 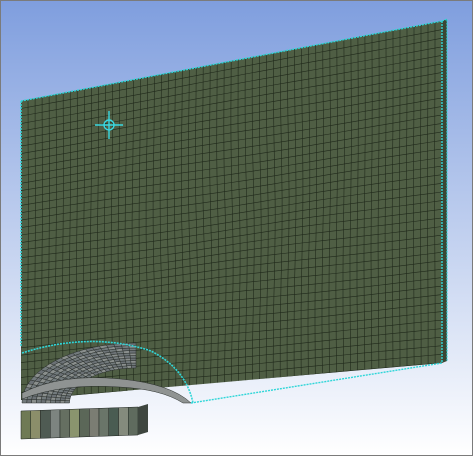 What do you see at coordinates (143, 419) in the screenshot?
I see `bar-end-face` at bounding box center [143, 419].